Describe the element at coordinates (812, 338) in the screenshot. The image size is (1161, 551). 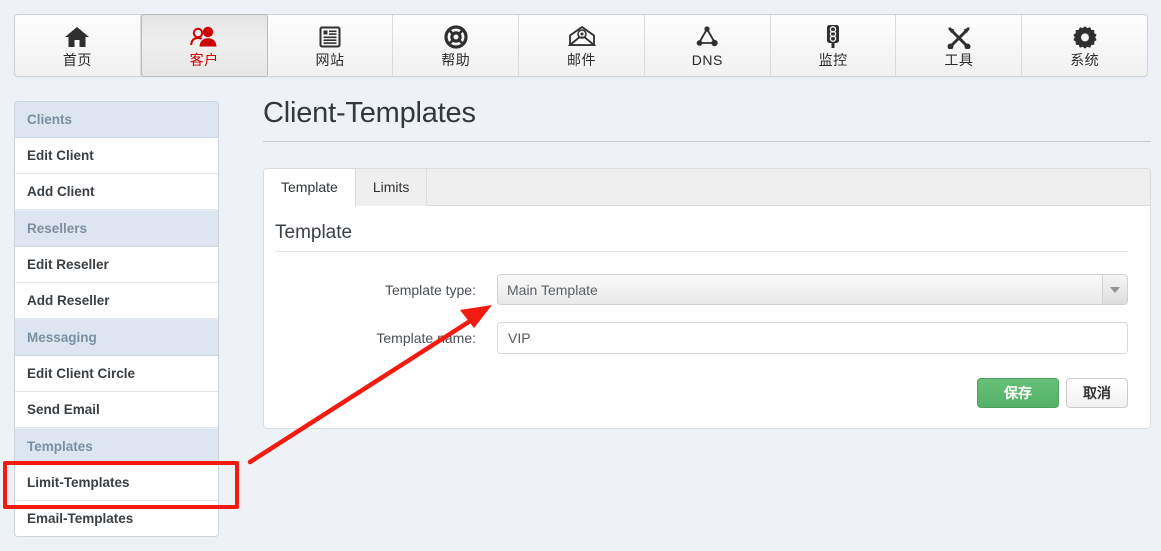
I see `template-name-input` at that location.